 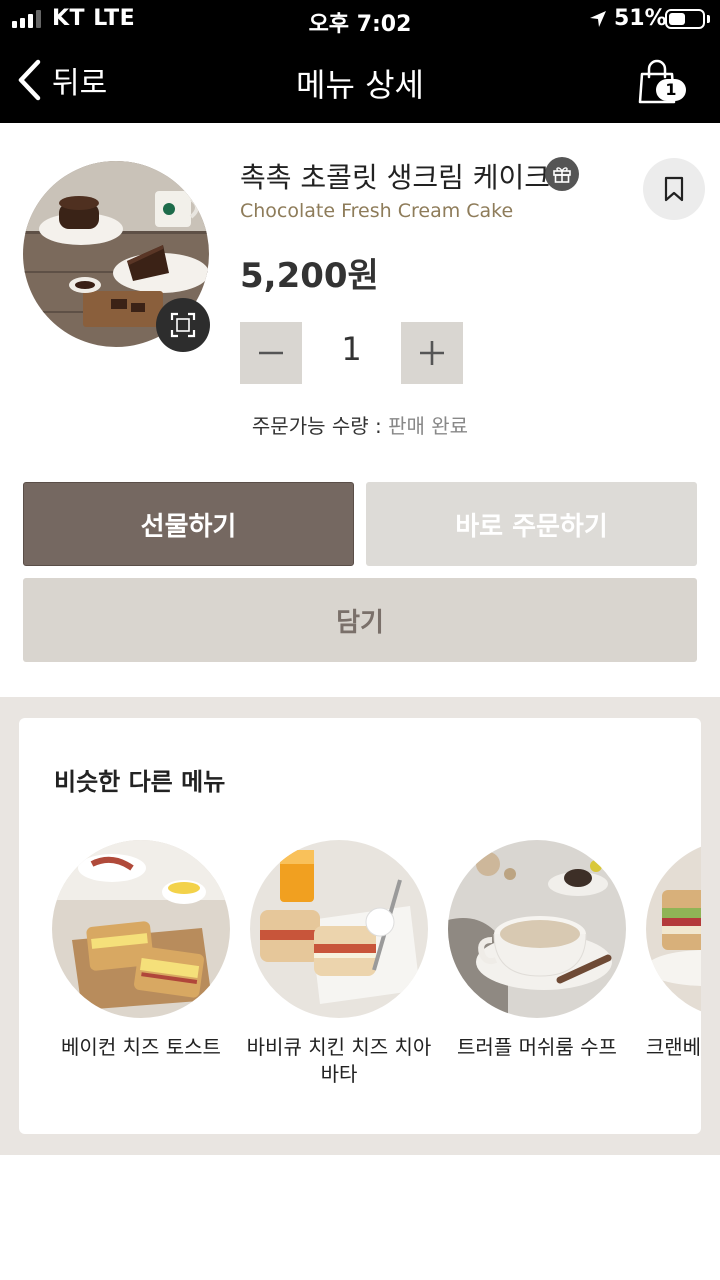 What do you see at coordinates (562, 174) in the screenshot?
I see `gift-icon` at bounding box center [562, 174].